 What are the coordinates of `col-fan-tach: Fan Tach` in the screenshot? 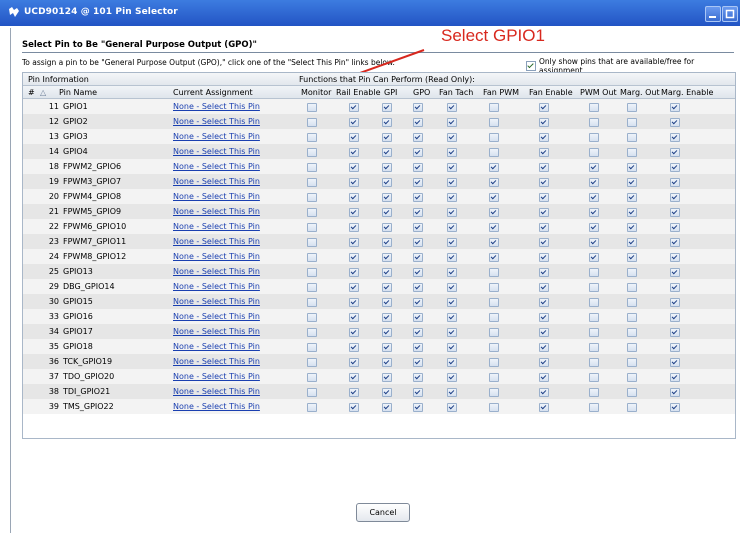 It's located at (456, 92).